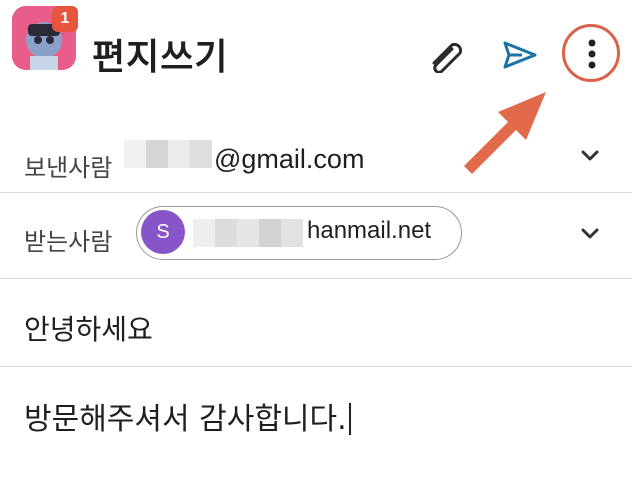 This screenshot has height=478, width=632. I want to click on from-address: @gmail.com, so click(289, 159).